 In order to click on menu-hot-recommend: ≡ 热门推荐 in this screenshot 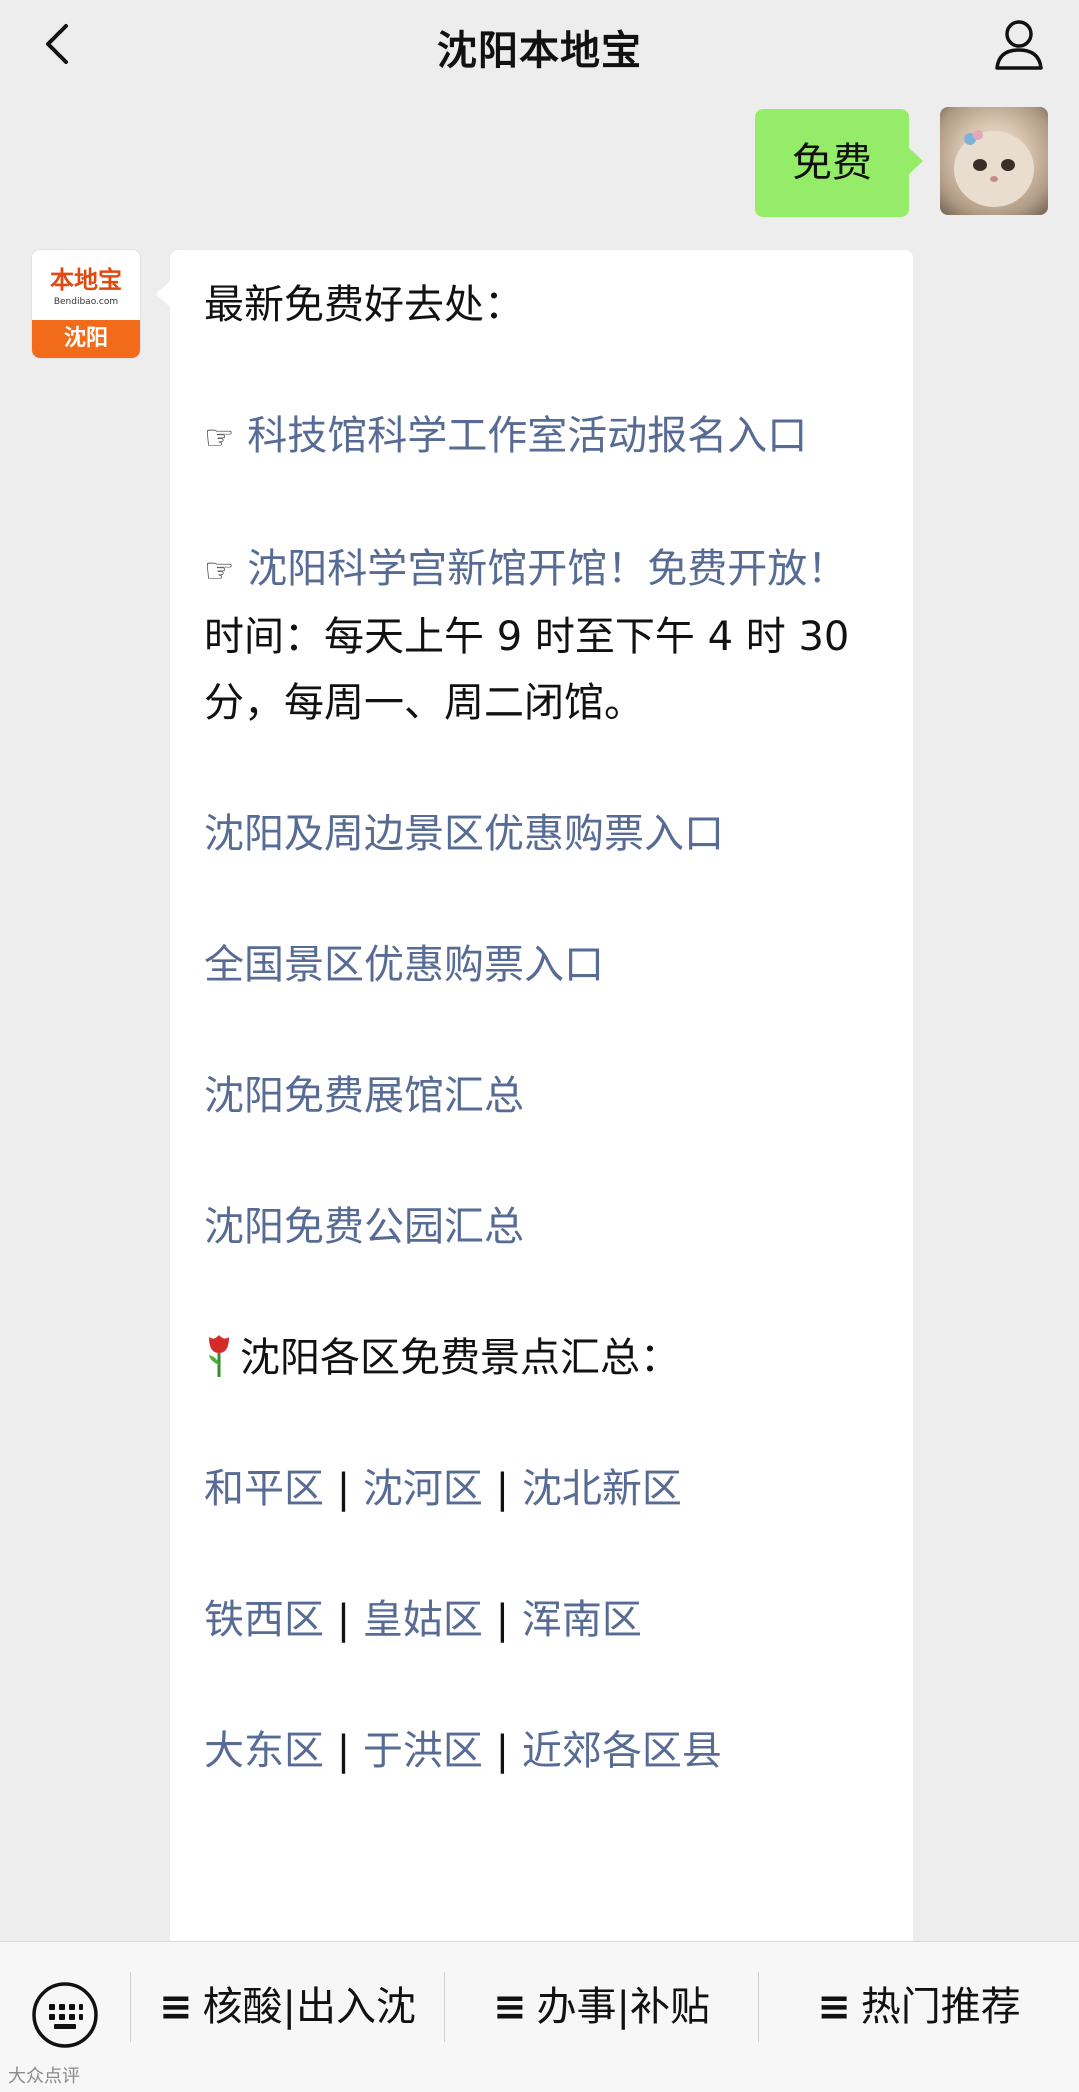, I will do `click(919, 2007)`.